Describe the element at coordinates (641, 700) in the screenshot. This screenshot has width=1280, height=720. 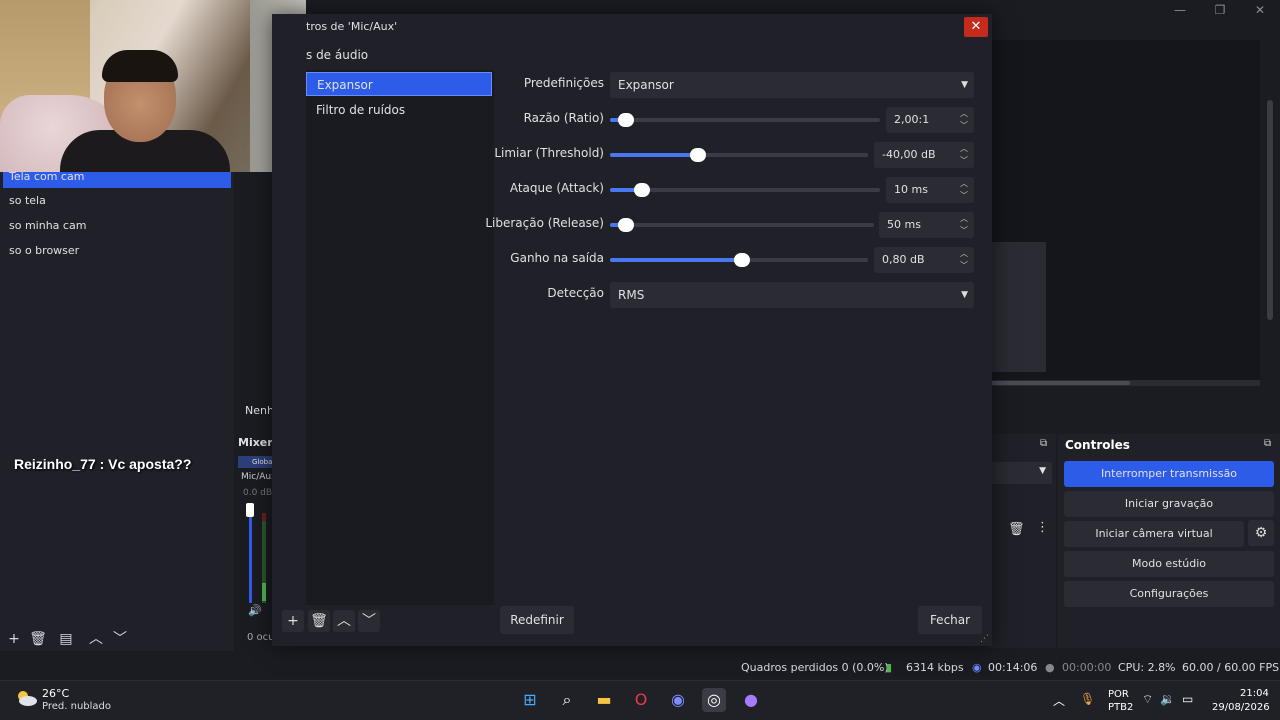
I see `opera-browser-icon: O` at that location.